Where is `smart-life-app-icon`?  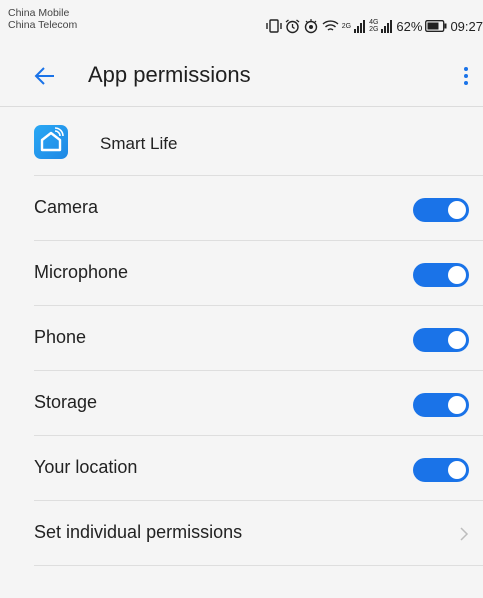
smart-life-app-icon is located at coordinates (51, 142).